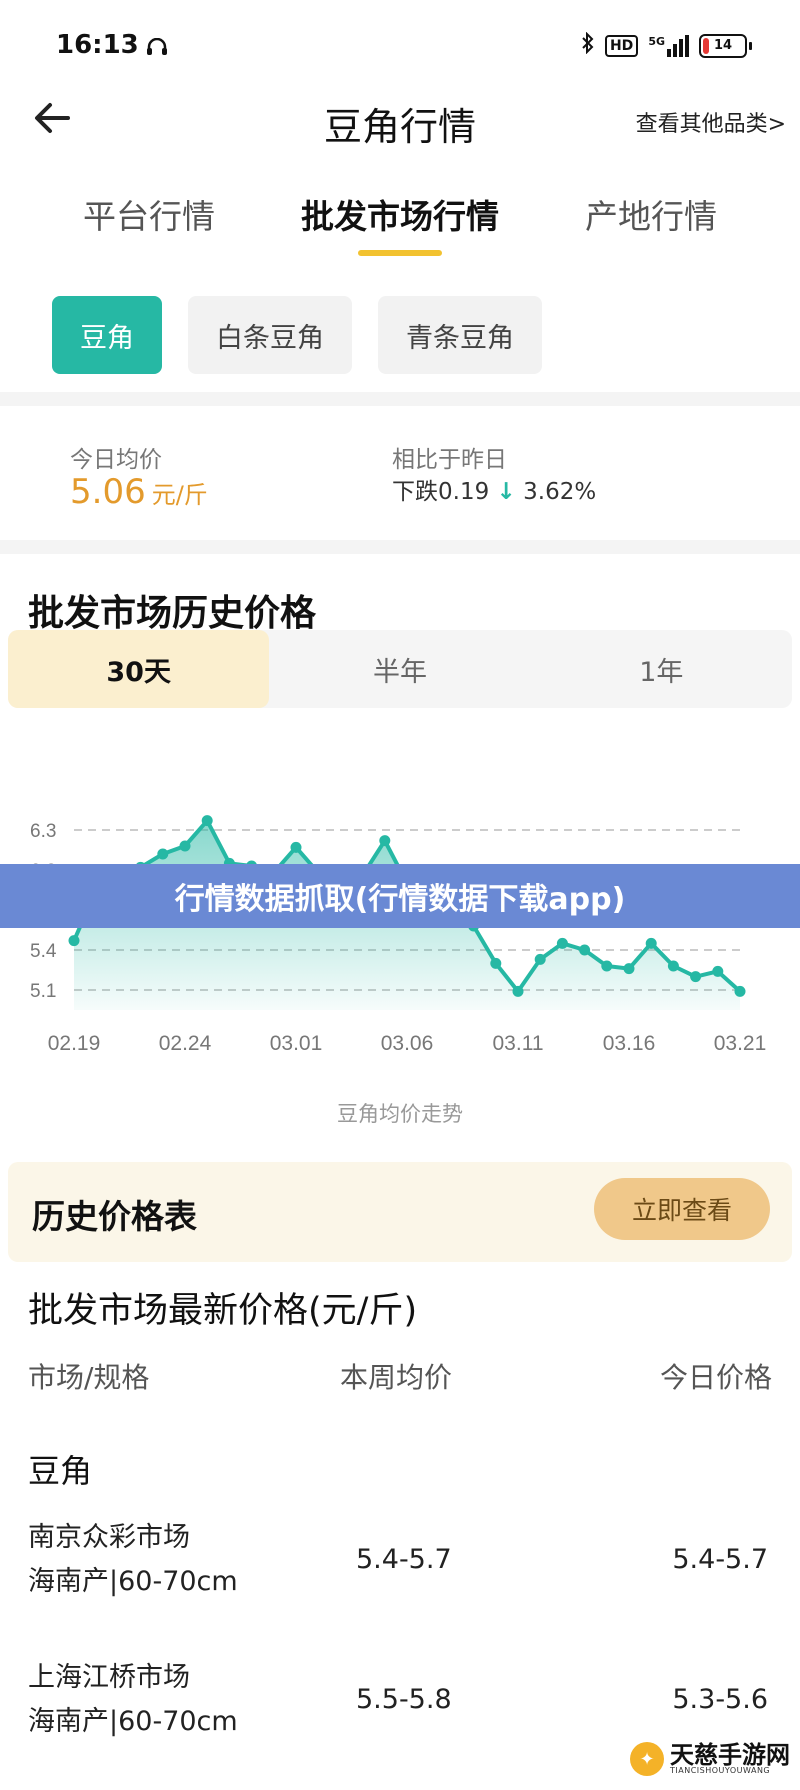 The height and width of the screenshot is (1790, 800). I want to click on table-cell-today: 5.4-5.7, so click(720, 1559).